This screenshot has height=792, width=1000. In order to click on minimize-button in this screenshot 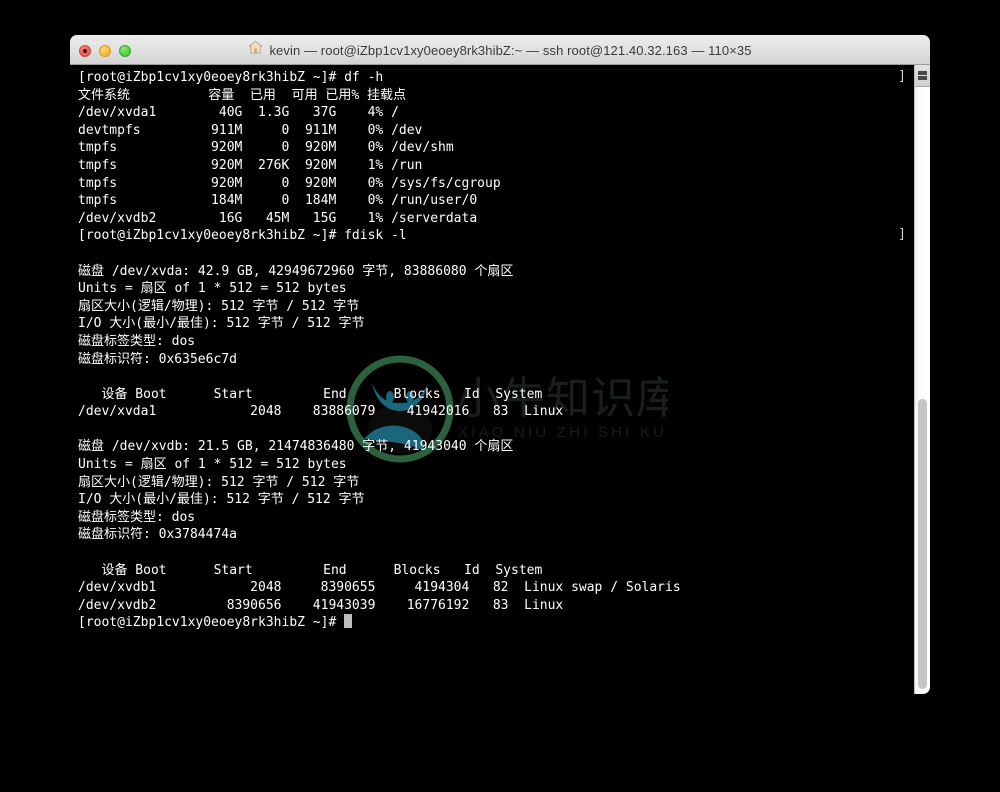, I will do `click(105, 50)`.